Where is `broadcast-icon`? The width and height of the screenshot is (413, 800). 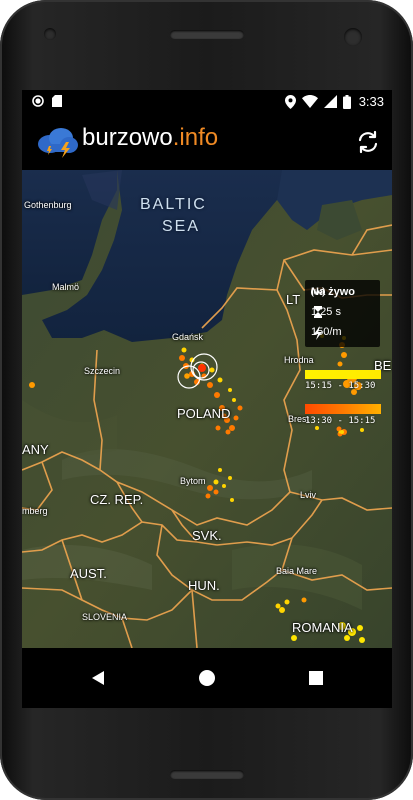
broadcast-icon is located at coordinates (318, 292).